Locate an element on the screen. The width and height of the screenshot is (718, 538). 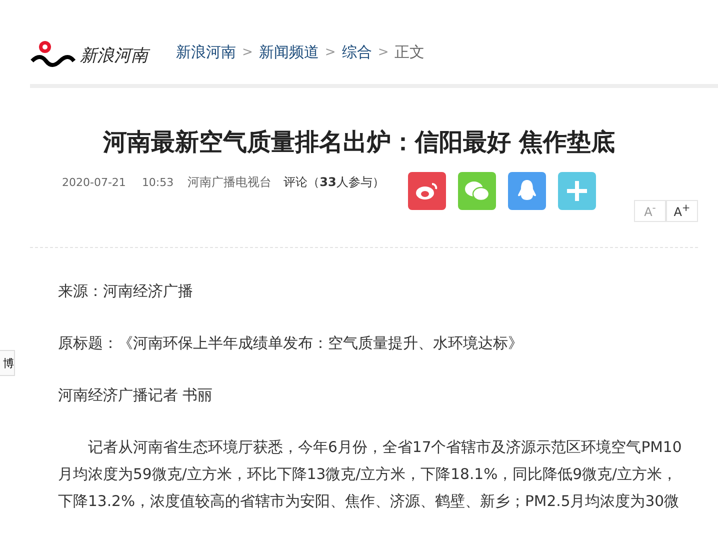
penguin-icon is located at coordinates (527, 191).